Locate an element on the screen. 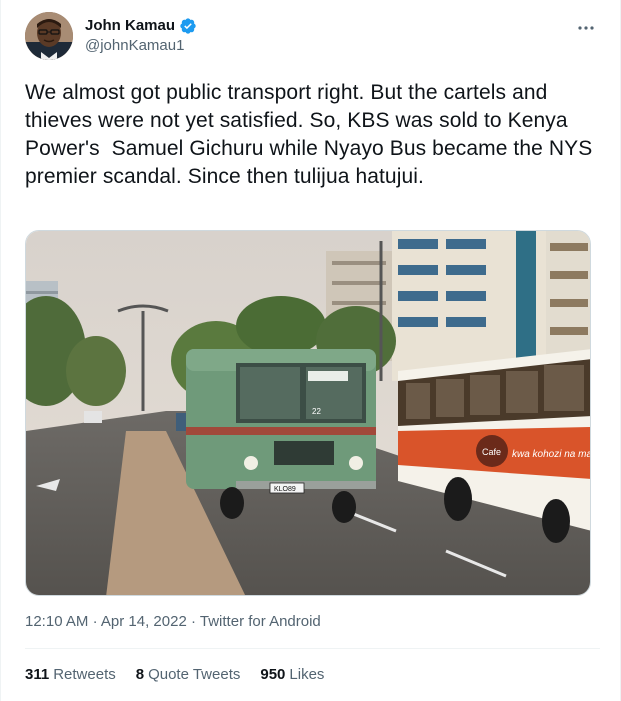 This screenshot has height=701, width=621. display-name: John Kamau is located at coordinates (130, 26).